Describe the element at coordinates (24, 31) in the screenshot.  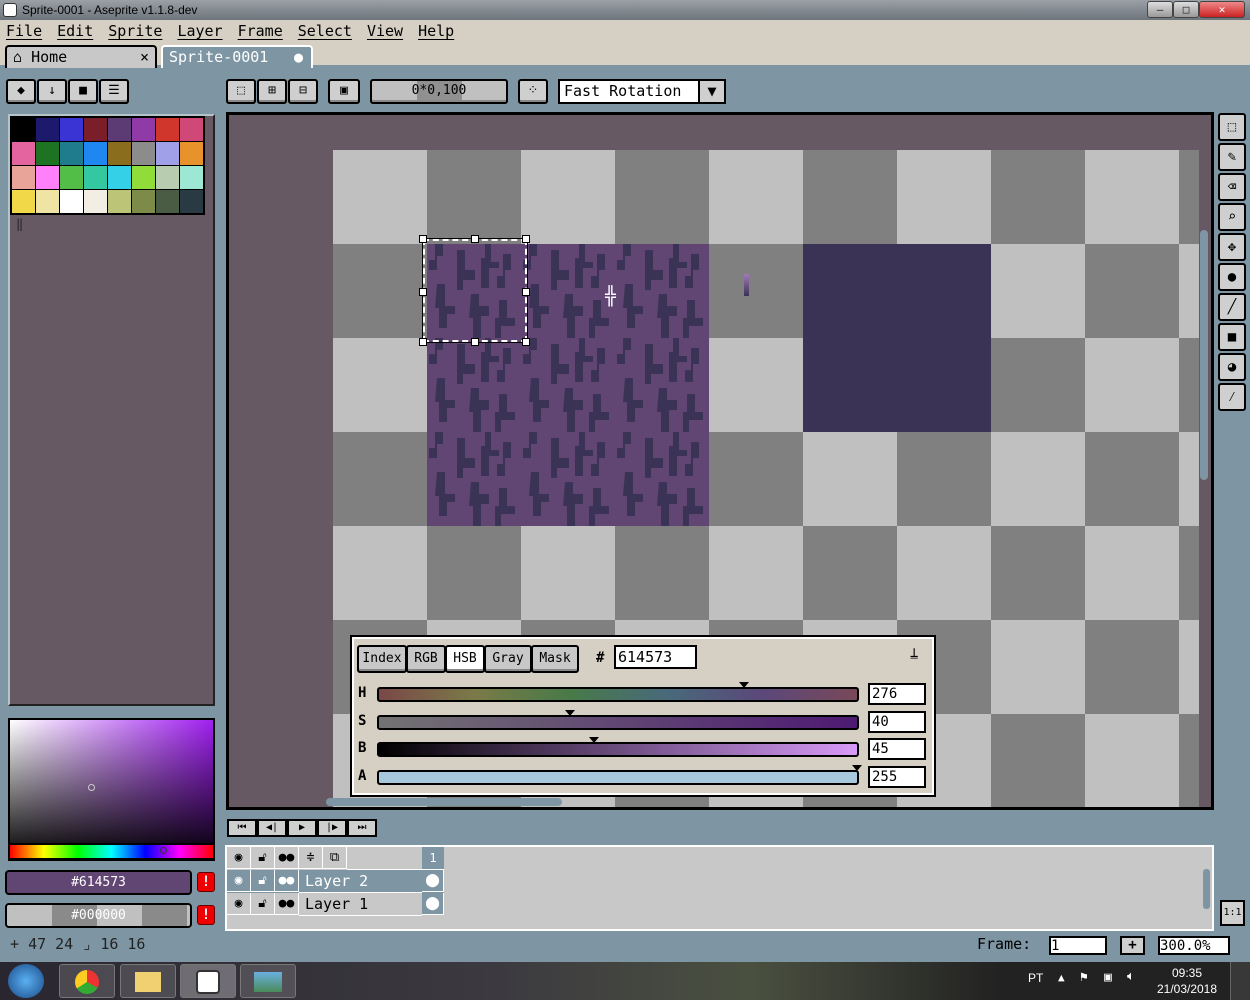
I see `menu-file: File` at that location.